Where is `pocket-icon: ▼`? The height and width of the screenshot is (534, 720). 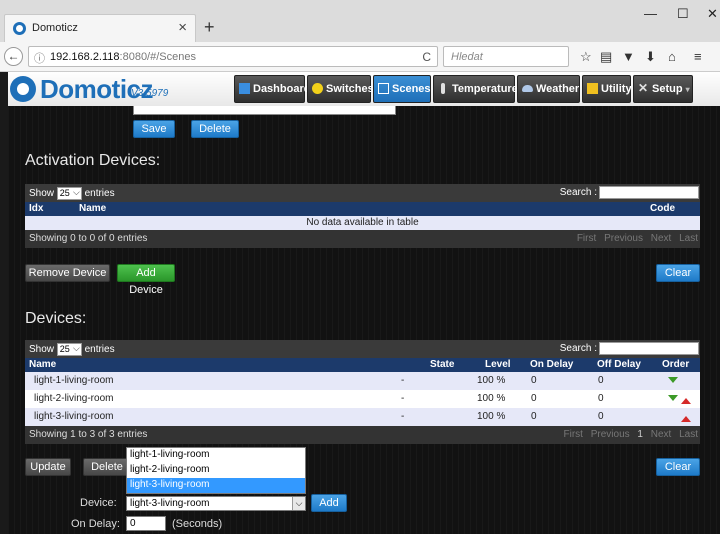 pocket-icon: ▼ is located at coordinates (628, 56).